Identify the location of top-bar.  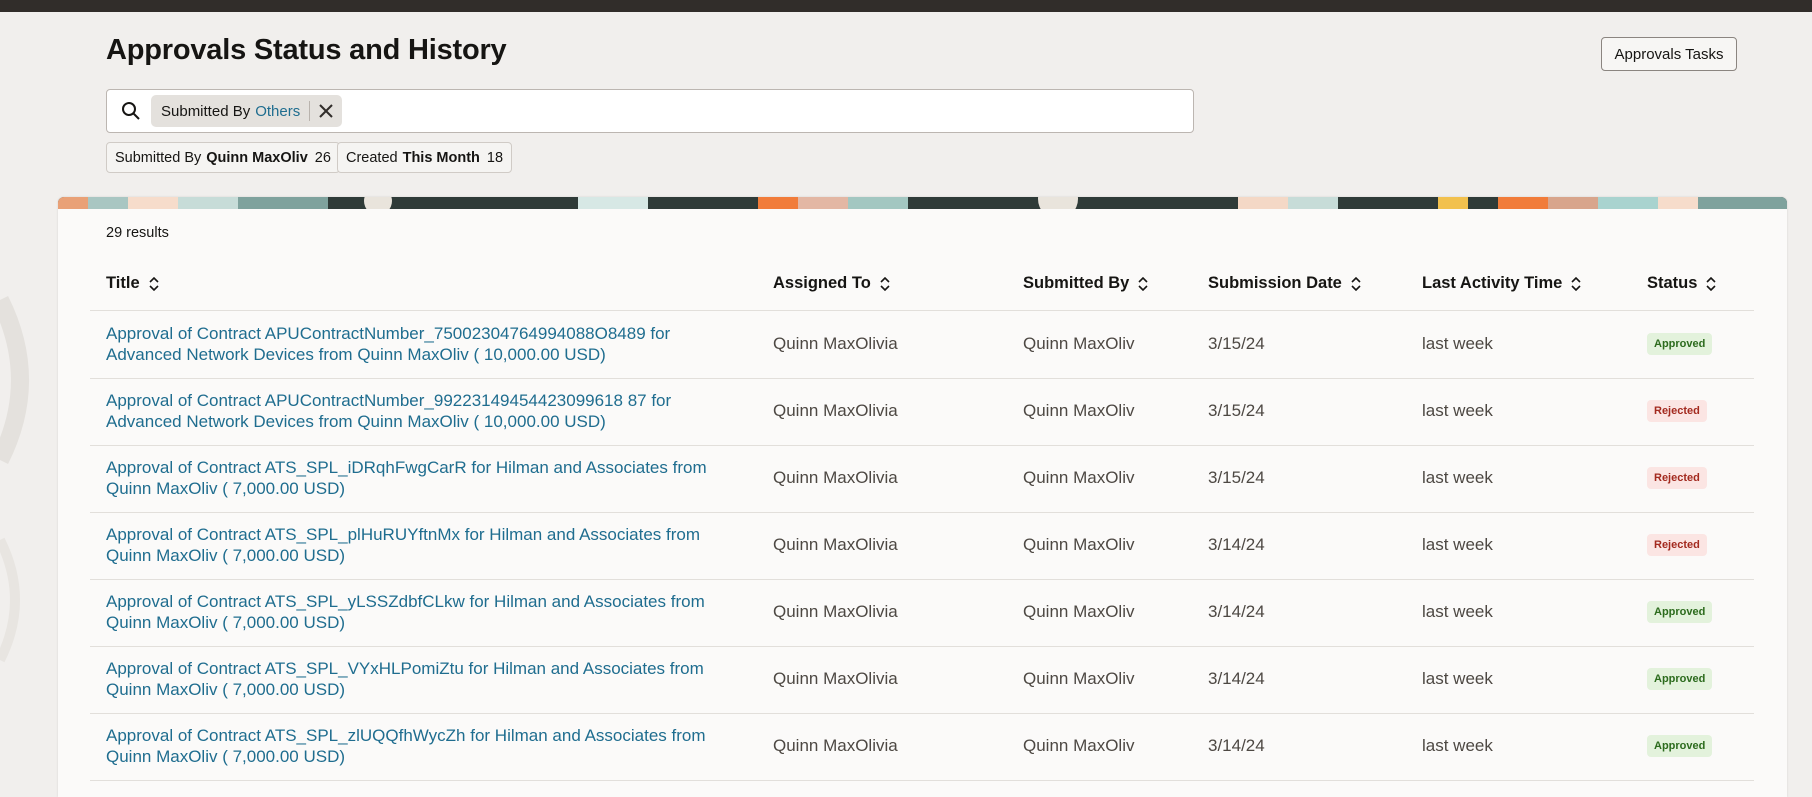
(906, 6).